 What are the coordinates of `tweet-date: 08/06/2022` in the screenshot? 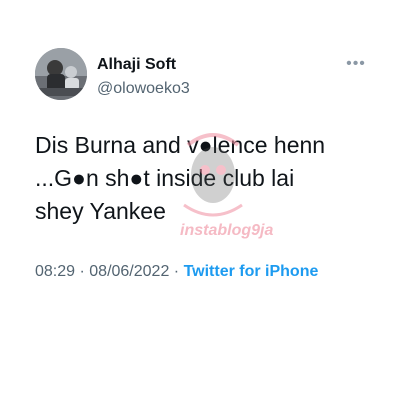 It's located at (129, 271).